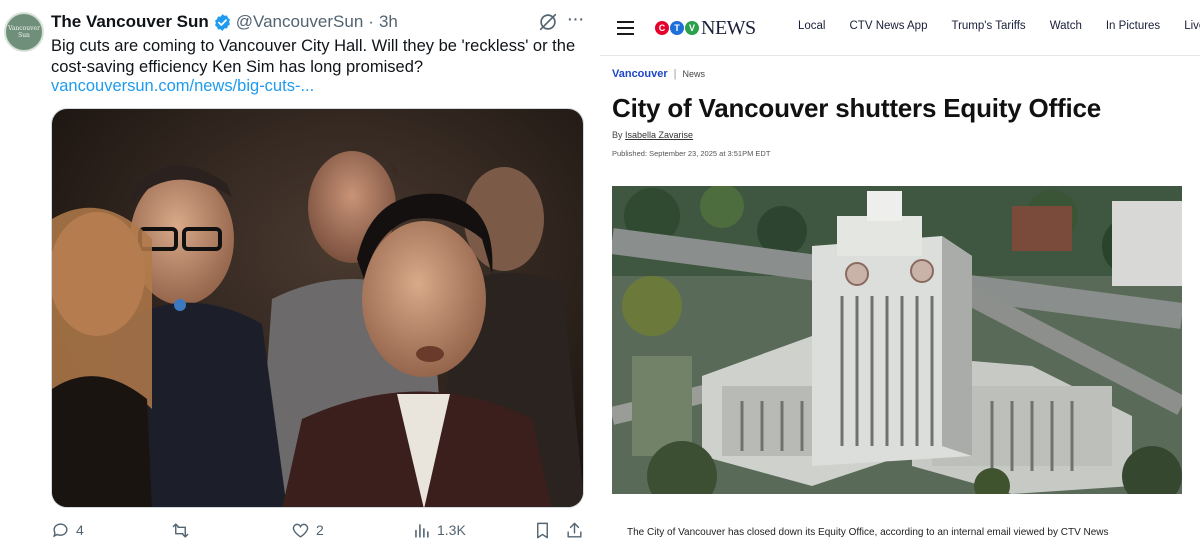 Image resolution: width=1200 pixels, height=555 pixels. Describe the element at coordinates (300, 530) in the screenshot. I see `like-icon` at that location.